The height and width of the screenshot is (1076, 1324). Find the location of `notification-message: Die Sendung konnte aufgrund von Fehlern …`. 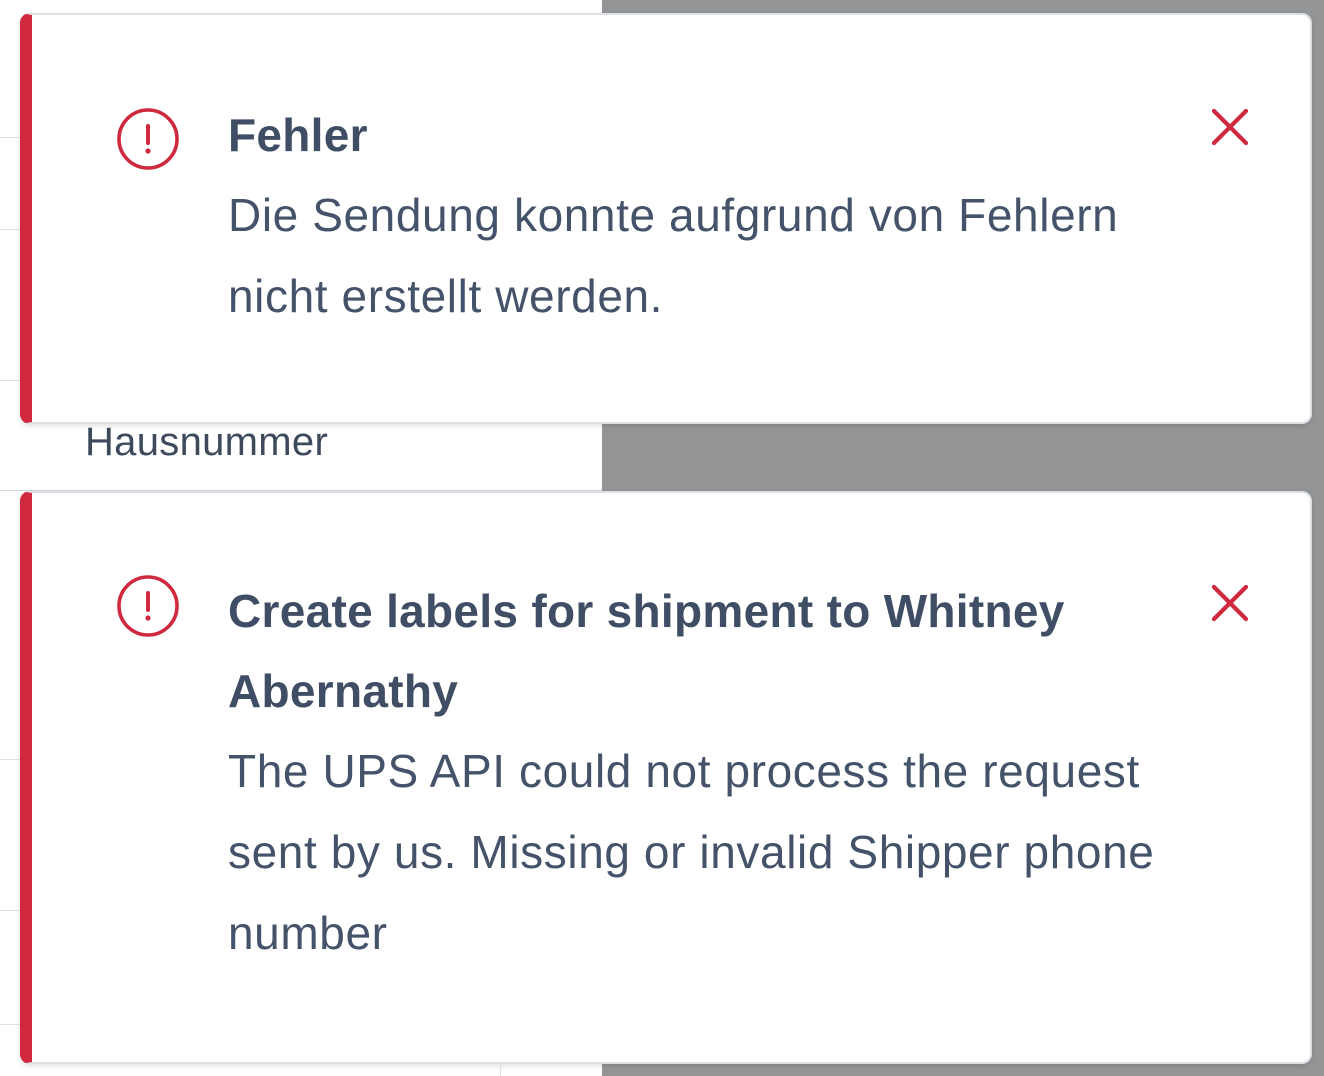

notification-message: Die Sendung konnte aufgrund von Fehlern … is located at coordinates (673, 255).